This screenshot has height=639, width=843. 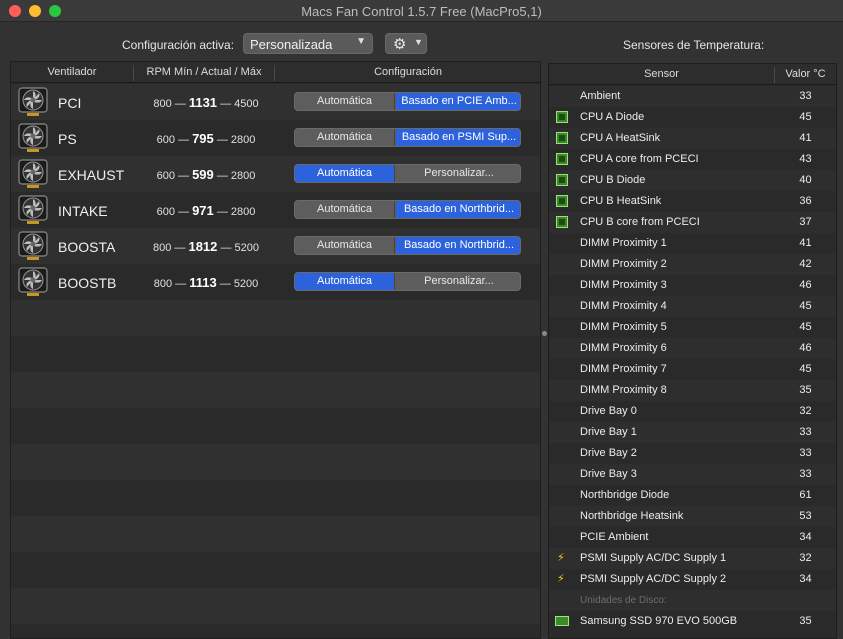 What do you see at coordinates (407, 72) in the screenshot?
I see `column-header-config: Configuración` at bounding box center [407, 72].